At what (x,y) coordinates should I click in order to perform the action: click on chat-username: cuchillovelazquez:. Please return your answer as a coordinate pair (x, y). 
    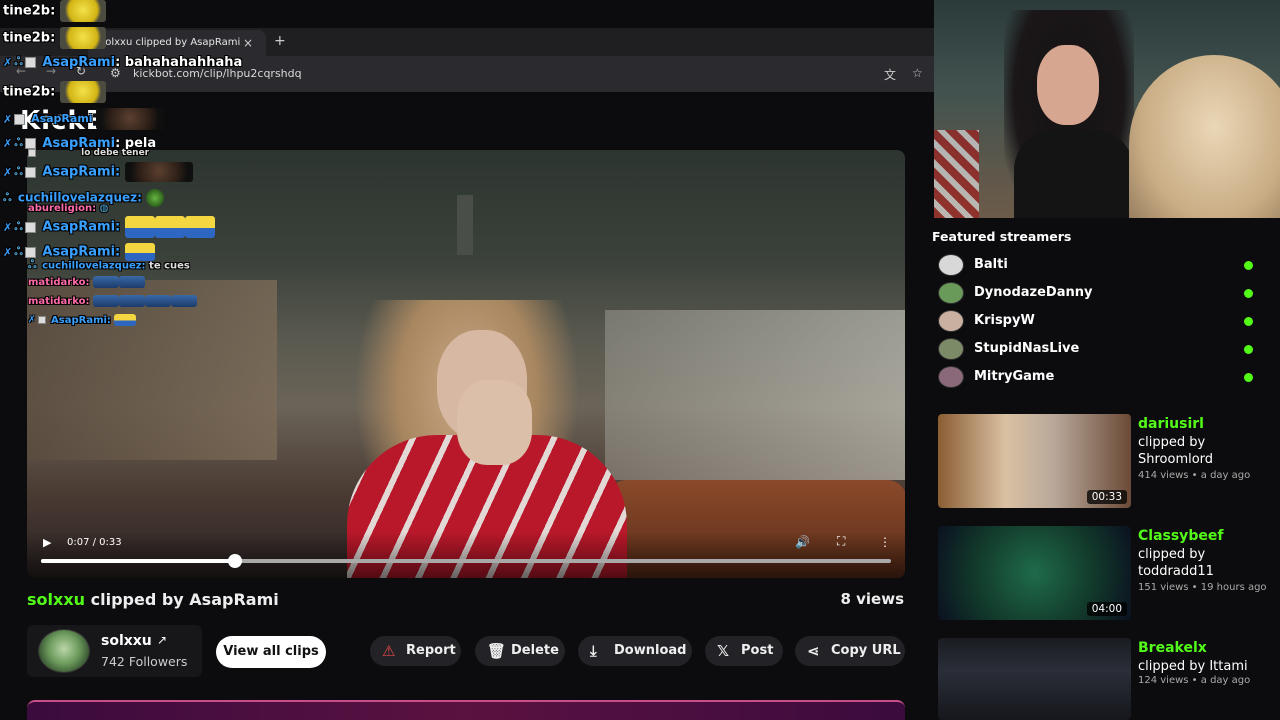
    Looking at the image, I should click on (94, 266).